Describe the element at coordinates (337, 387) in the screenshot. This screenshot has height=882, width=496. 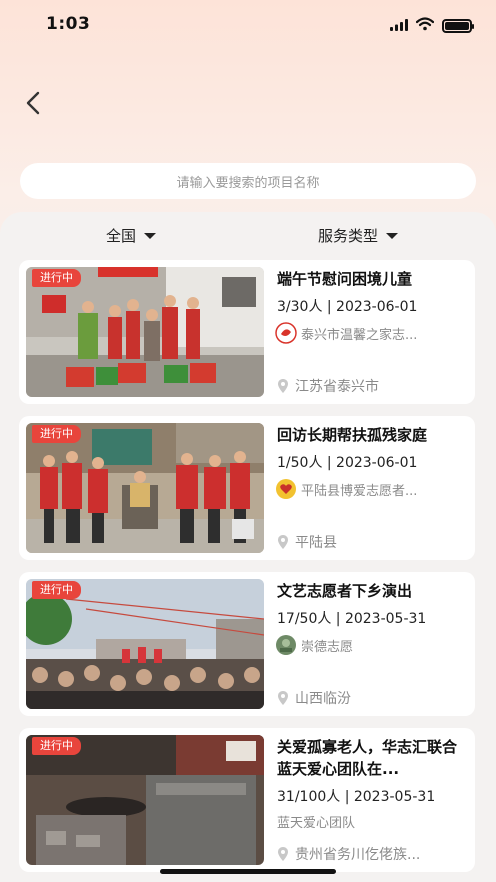
I see `location-name: 江苏省泰兴市` at that location.